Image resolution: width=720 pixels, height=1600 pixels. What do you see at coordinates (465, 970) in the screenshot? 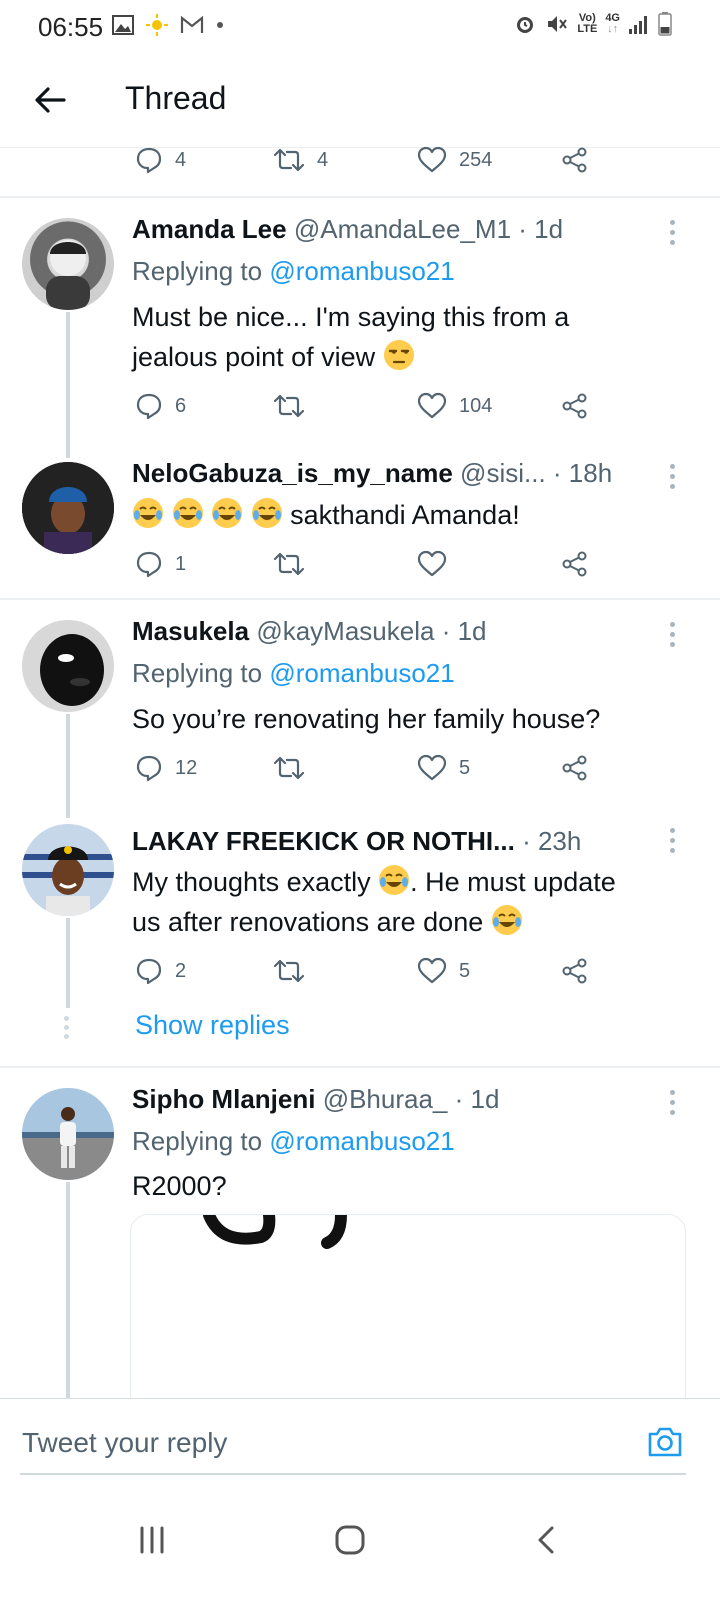
I see `like-count: 5` at bounding box center [465, 970].